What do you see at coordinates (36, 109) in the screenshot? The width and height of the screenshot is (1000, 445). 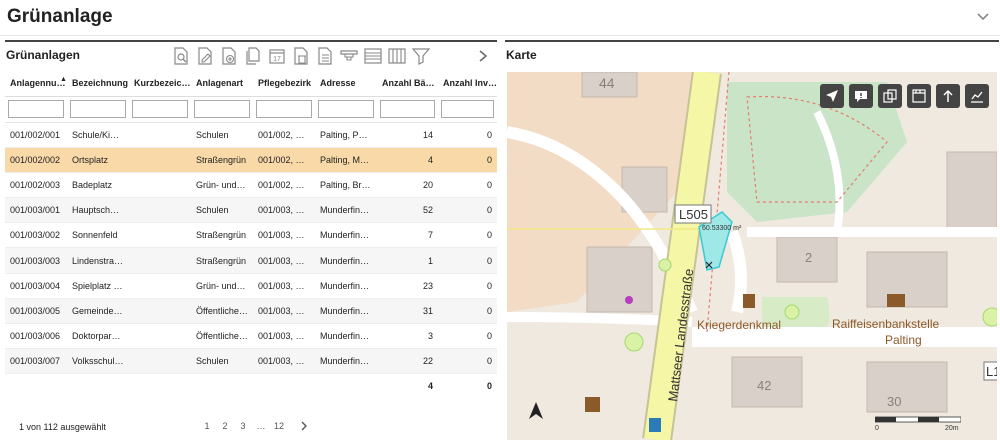 I see `filter-input-anlagennummer` at bounding box center [36, 109].